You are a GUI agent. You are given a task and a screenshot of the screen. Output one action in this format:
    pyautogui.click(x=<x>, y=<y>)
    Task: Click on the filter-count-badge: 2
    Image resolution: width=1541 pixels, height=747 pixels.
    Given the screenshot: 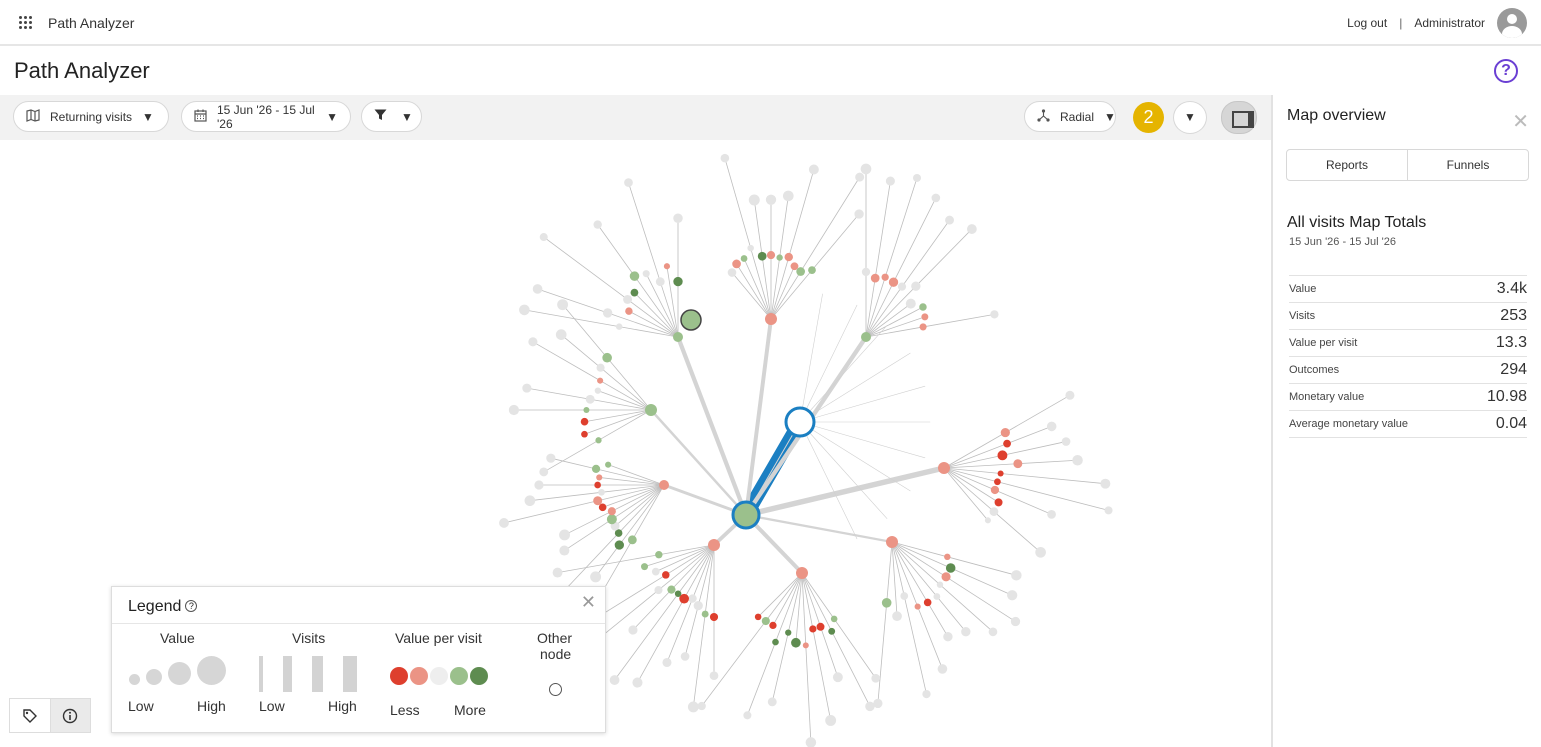 What is the action you would take?
    pyautogui.click(x=1148, y=117)
    